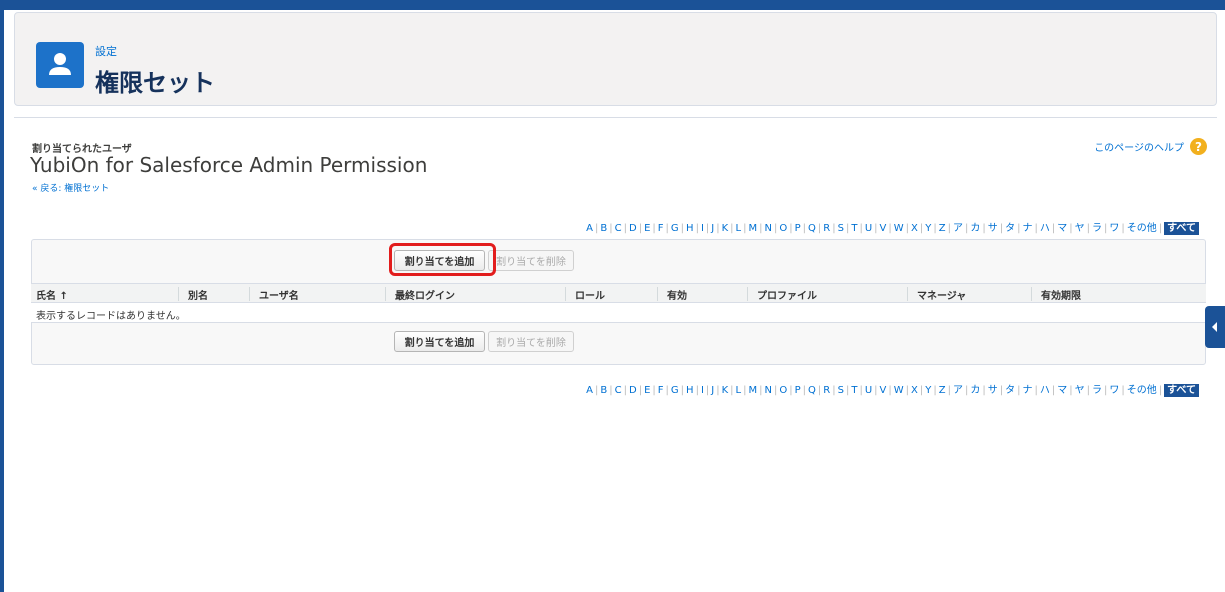  Describe the element at coordinates (1198, 146) in the screenshot. I see `help-icon: ?` at that location.